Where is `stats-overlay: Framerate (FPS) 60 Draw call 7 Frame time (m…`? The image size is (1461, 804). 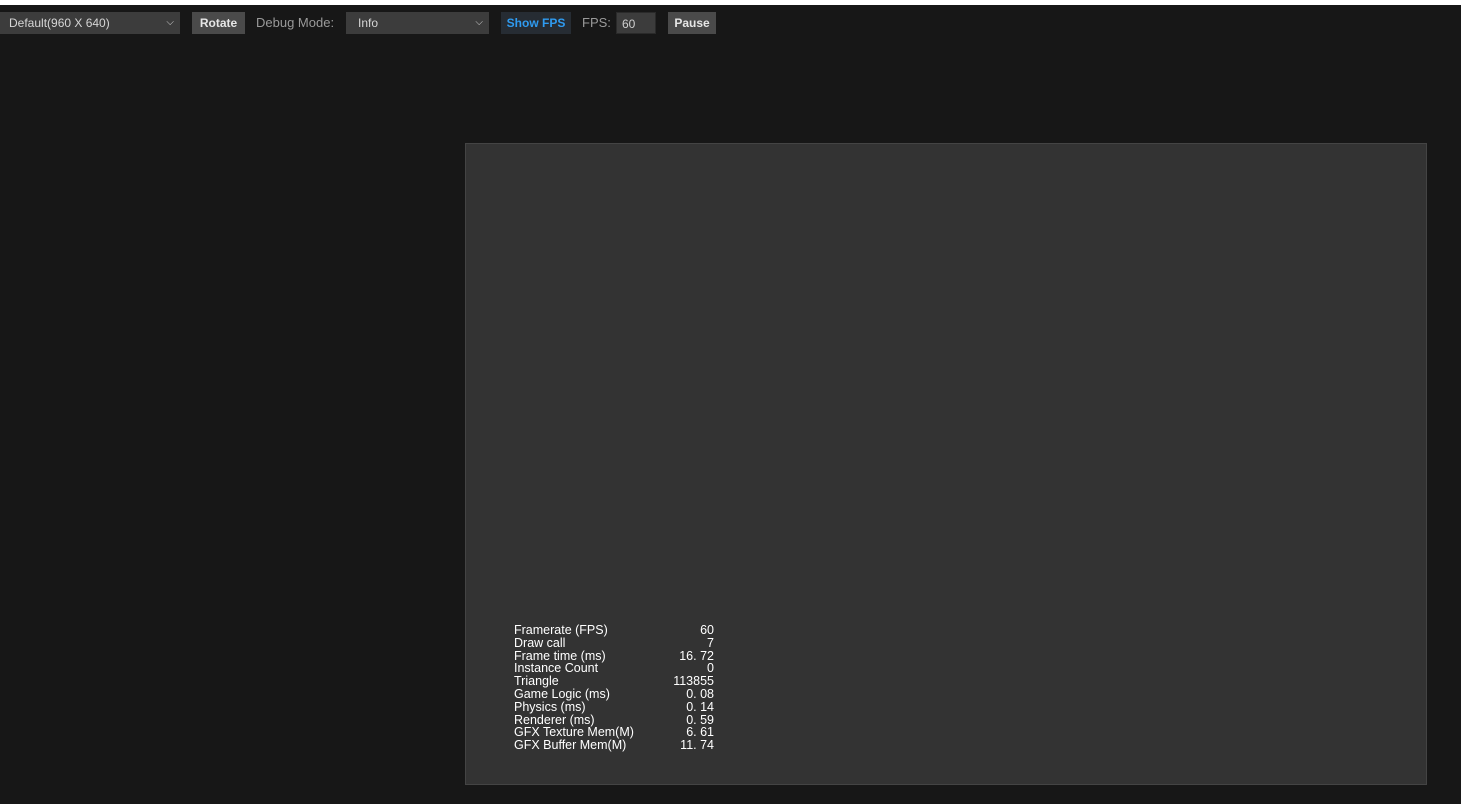
stats-overlay: Framerate (FPS) 60 Draw call 7 Frame time (m… is located at coordinates (614, 688).